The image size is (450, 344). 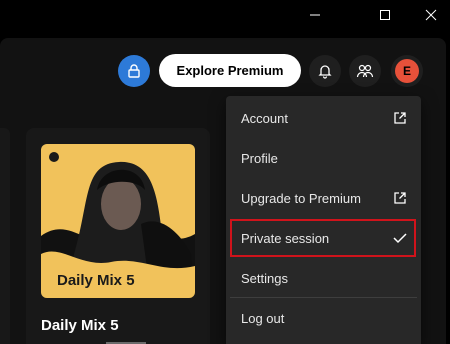 I want to click on menu-item-label: Profile, so click(x=259, y=158).